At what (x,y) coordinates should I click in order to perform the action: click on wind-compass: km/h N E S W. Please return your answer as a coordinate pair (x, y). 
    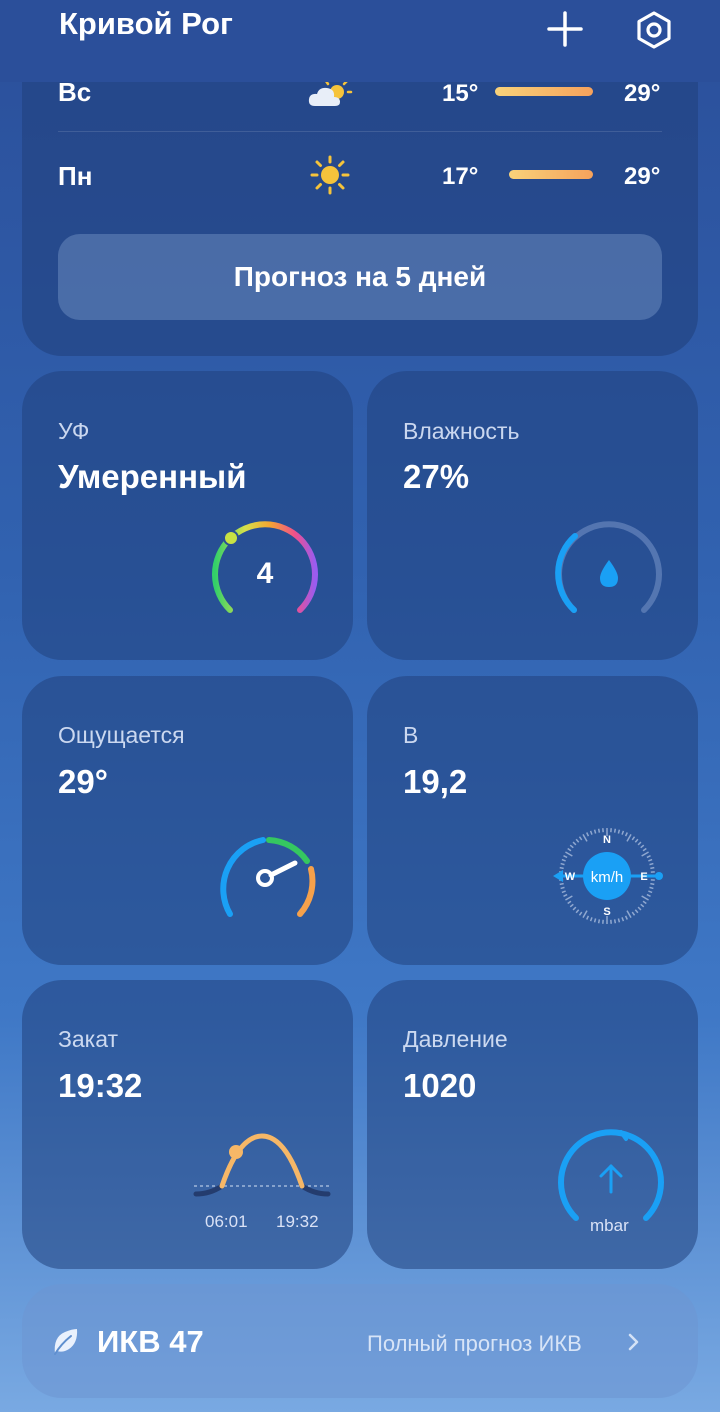
    Looking at the image, I should click on (608, 876).